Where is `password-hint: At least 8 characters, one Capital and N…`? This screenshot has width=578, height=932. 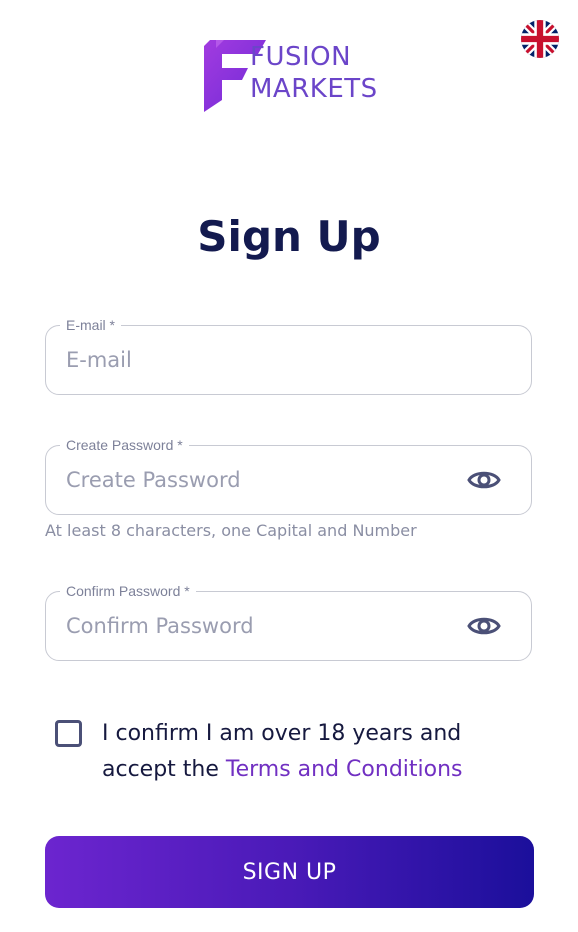 password-hint: At least 8 characters, one Capital and N… is located at coordinates (231, 530).